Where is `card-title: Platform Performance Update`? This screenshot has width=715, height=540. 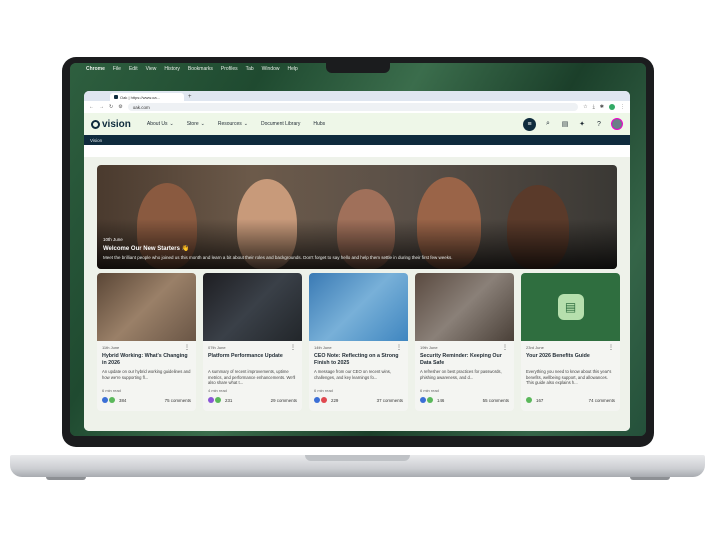
card-title: Platform Performance Update is located at coordinates (245, 356).